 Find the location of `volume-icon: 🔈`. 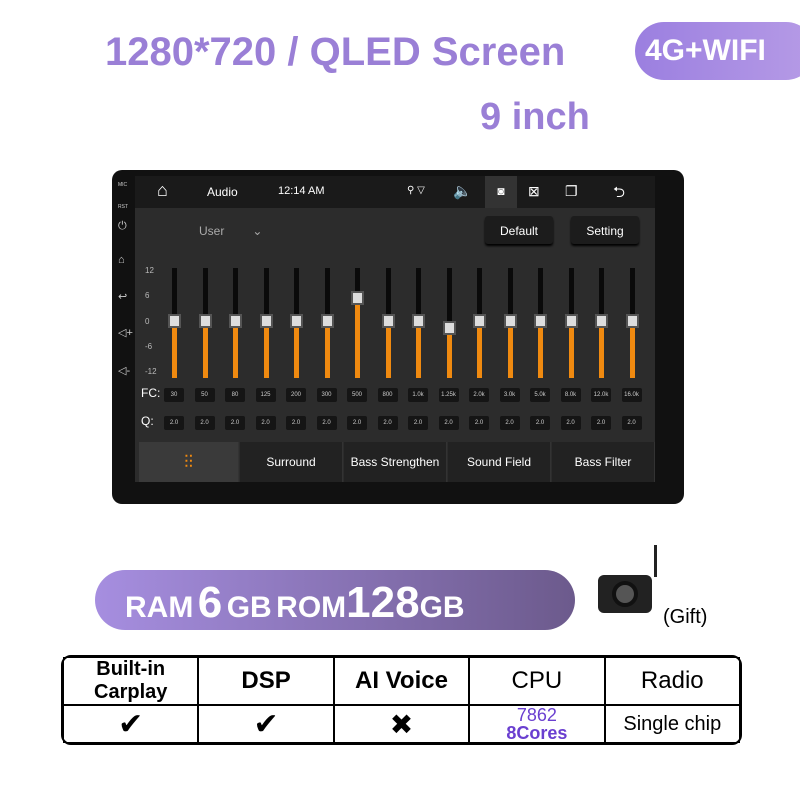

volume-icon: 🔈 is located at coordinates (462, 191).